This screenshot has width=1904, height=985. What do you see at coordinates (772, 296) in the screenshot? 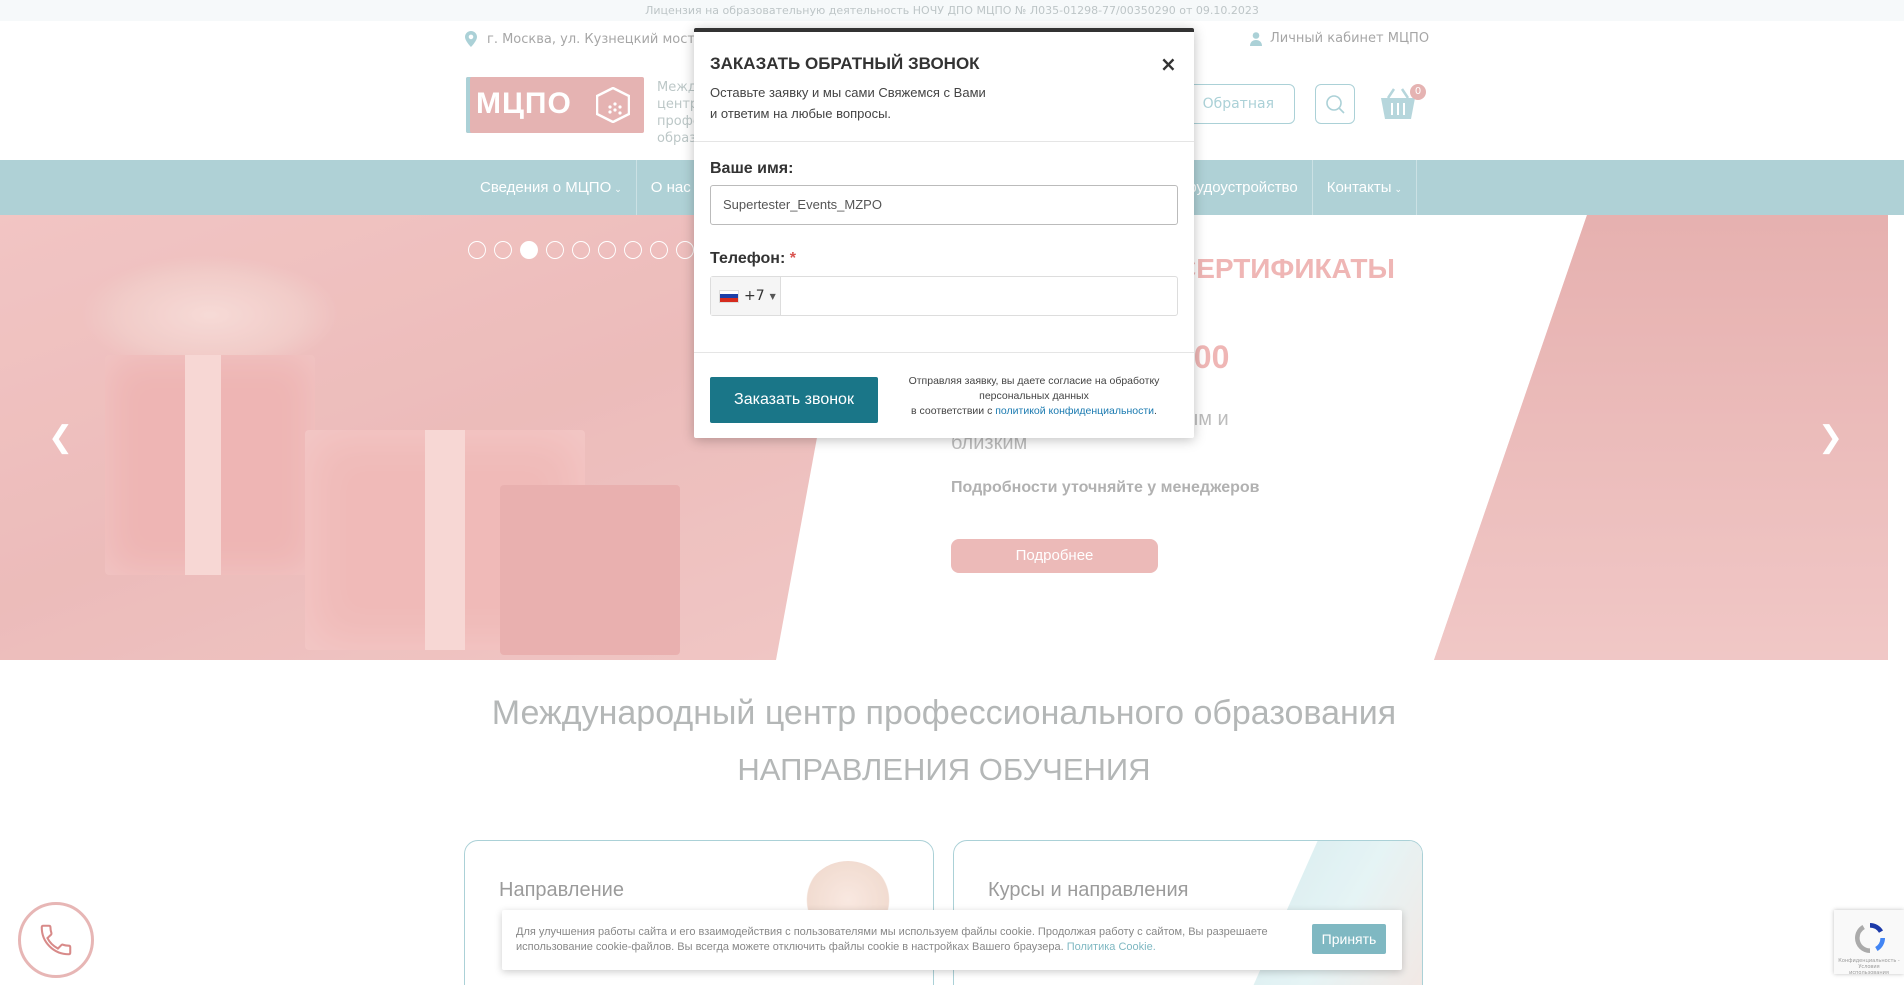
I see `caret-down-icon: ▼` at bounding box center [772, 296].